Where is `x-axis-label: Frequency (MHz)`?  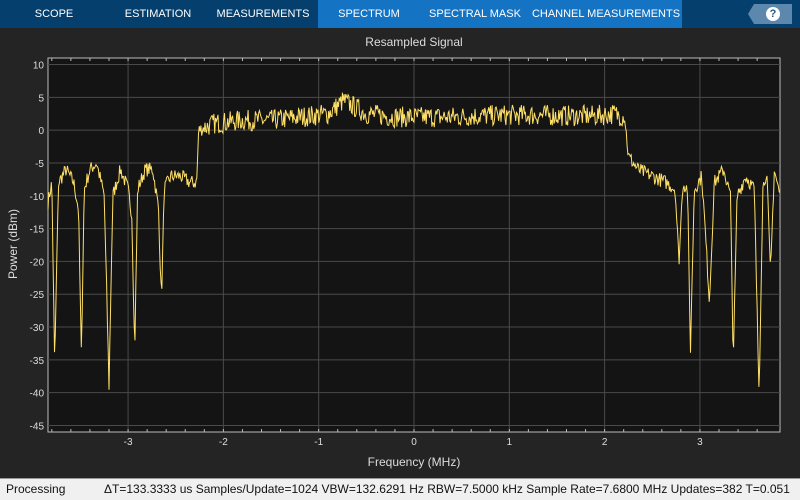
x-axis-label: Frequency (MHz) is located at coordinates (414, 462).